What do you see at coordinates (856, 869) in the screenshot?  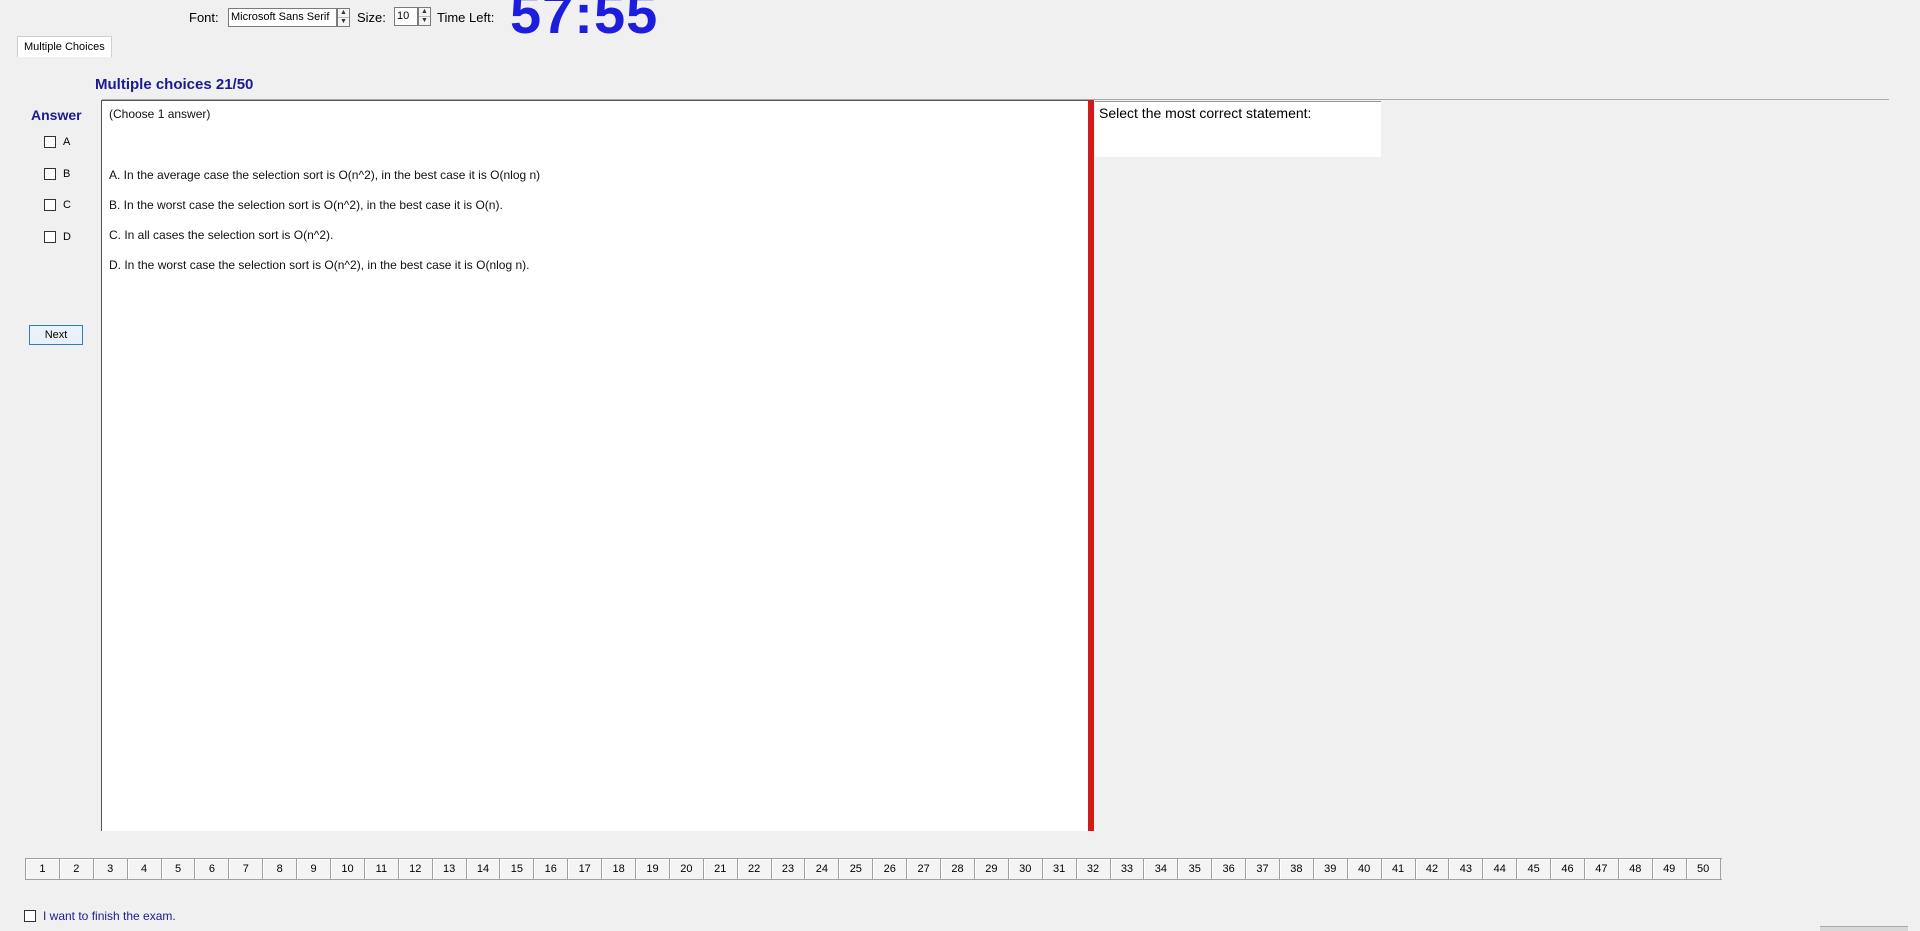 I see `question-nav-button: 25` at bounding box center [856, 869].